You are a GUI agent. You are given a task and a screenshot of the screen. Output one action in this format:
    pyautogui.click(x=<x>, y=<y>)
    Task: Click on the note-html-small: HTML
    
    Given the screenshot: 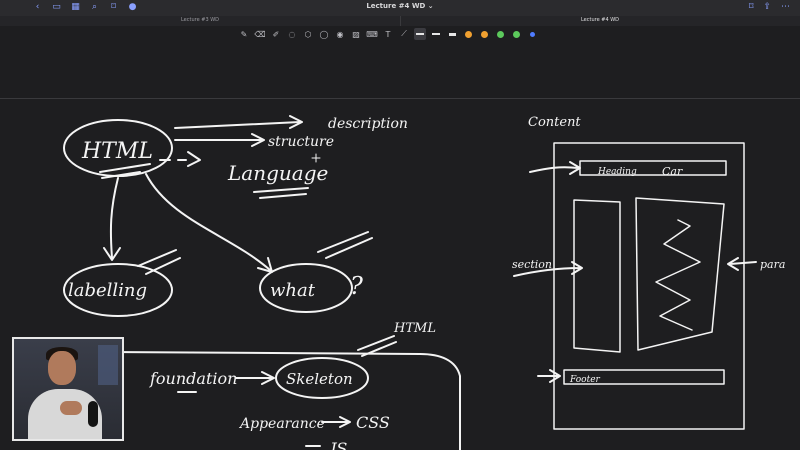 What is the action you would take?
    pyautogui.click(x=414, y=328)
    